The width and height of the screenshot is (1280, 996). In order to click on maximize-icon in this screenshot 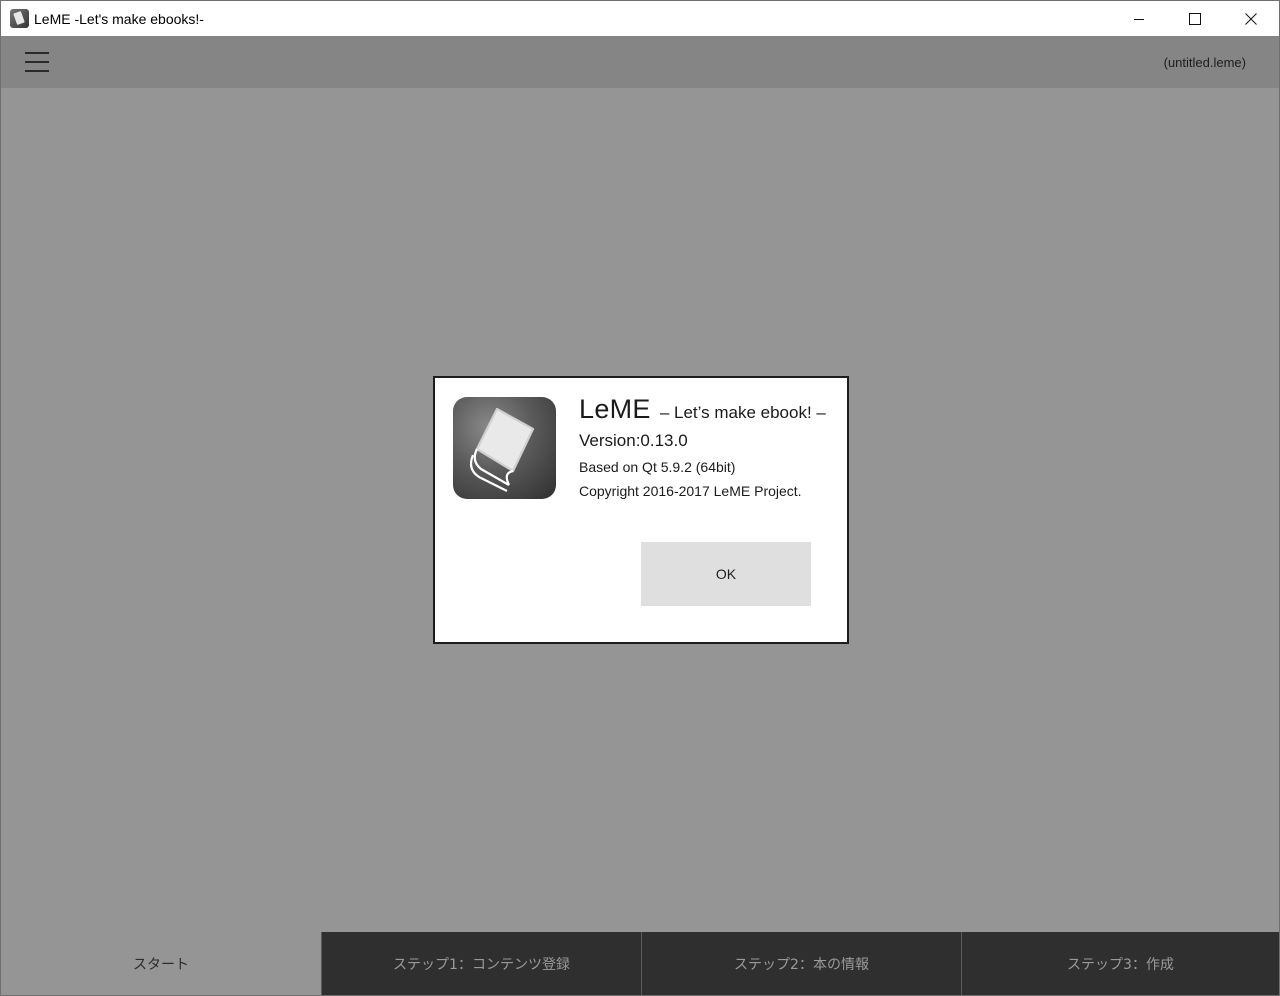, I will do `click(1195, 18)`.